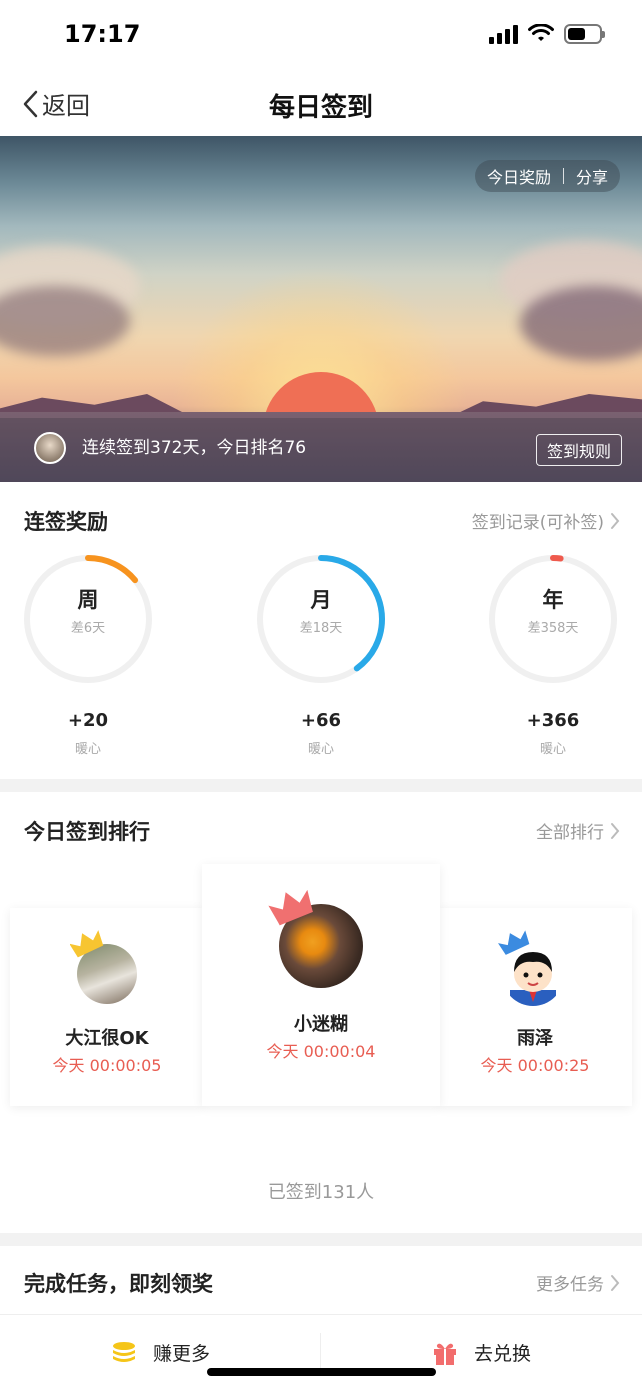 This screenshot has width=642, height=1389. I want to click on crown-blue-icon, so click(514, 942).